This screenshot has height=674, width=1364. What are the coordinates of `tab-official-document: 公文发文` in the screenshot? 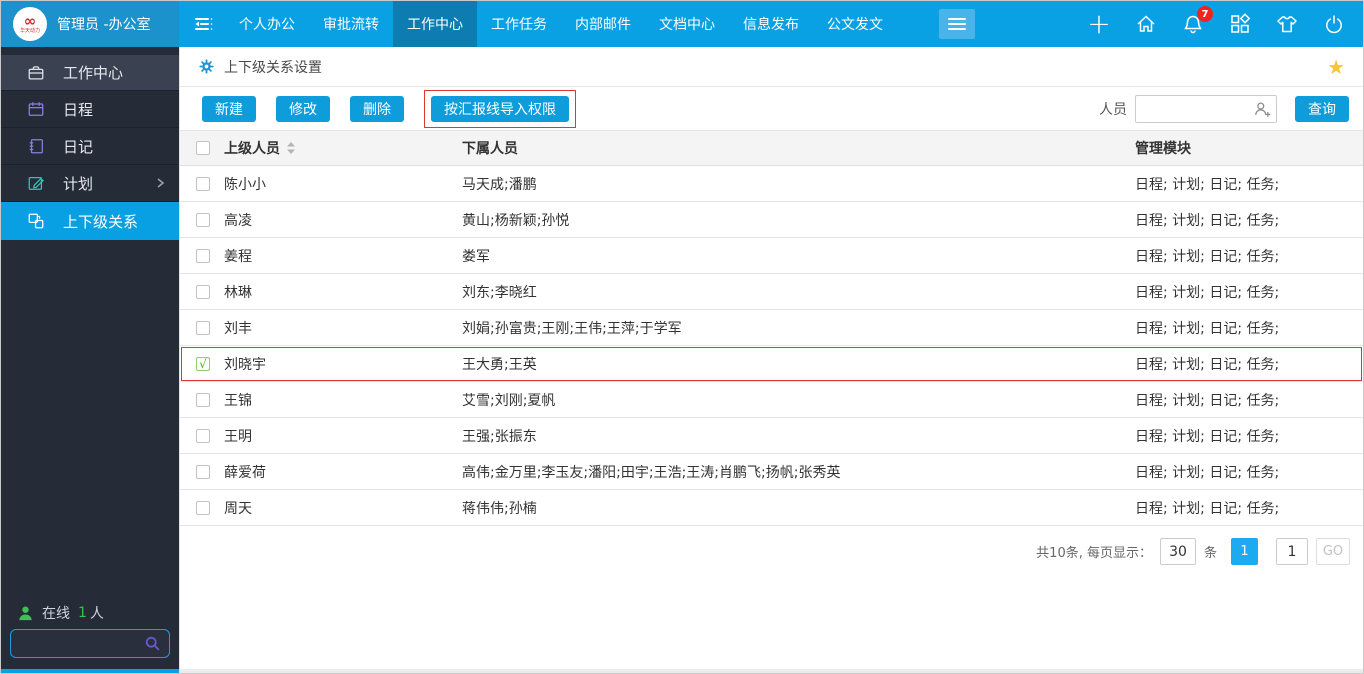 It's located at (855, 24).